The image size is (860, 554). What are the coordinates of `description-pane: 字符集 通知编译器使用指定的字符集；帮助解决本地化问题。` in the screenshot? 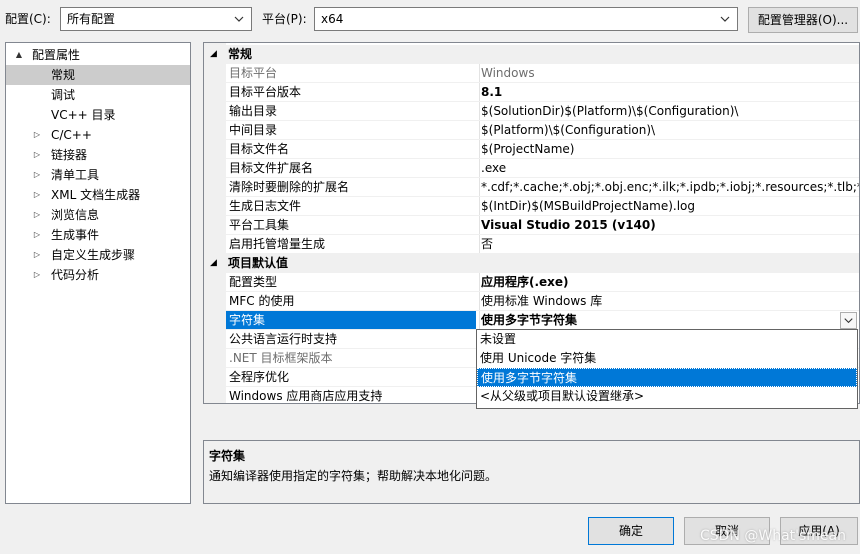 It's located at (531, 472).